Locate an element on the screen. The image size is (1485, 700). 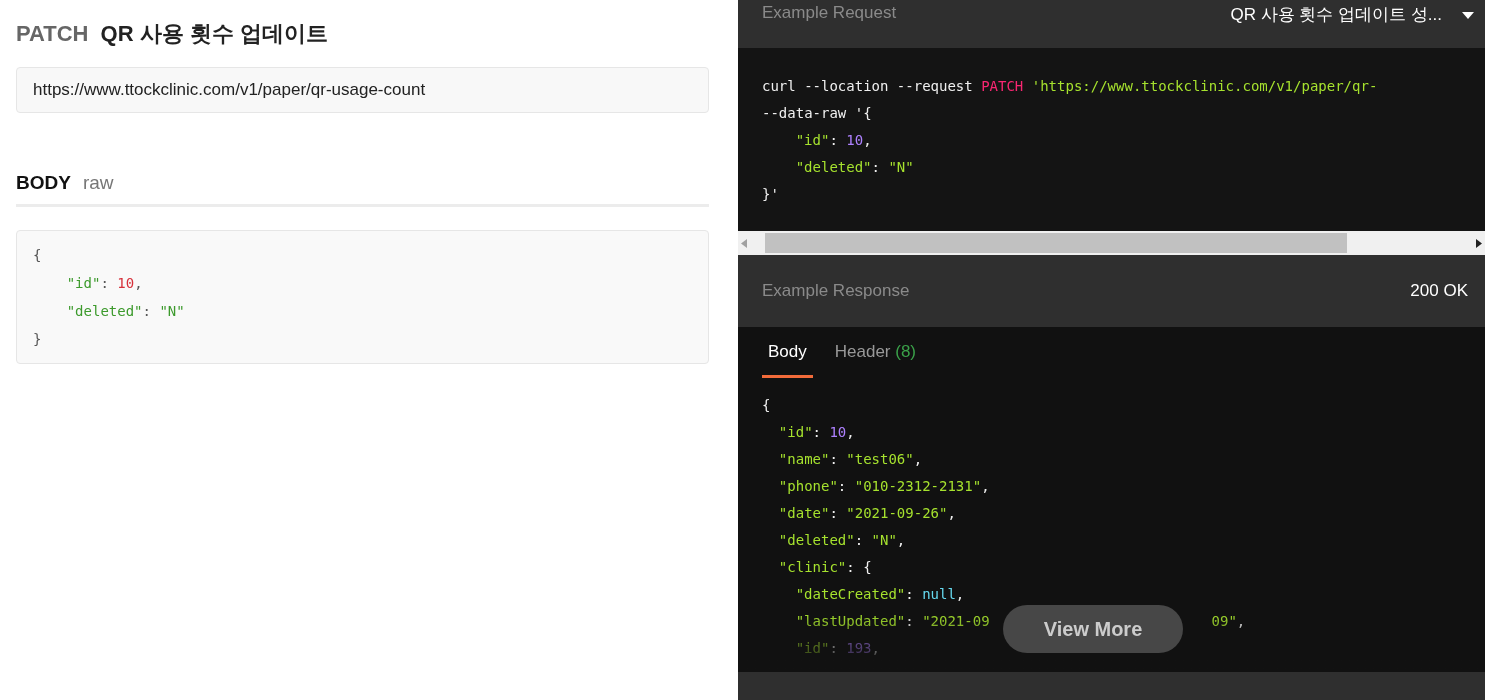
caret-icon is located at coordinates (1468, 15).